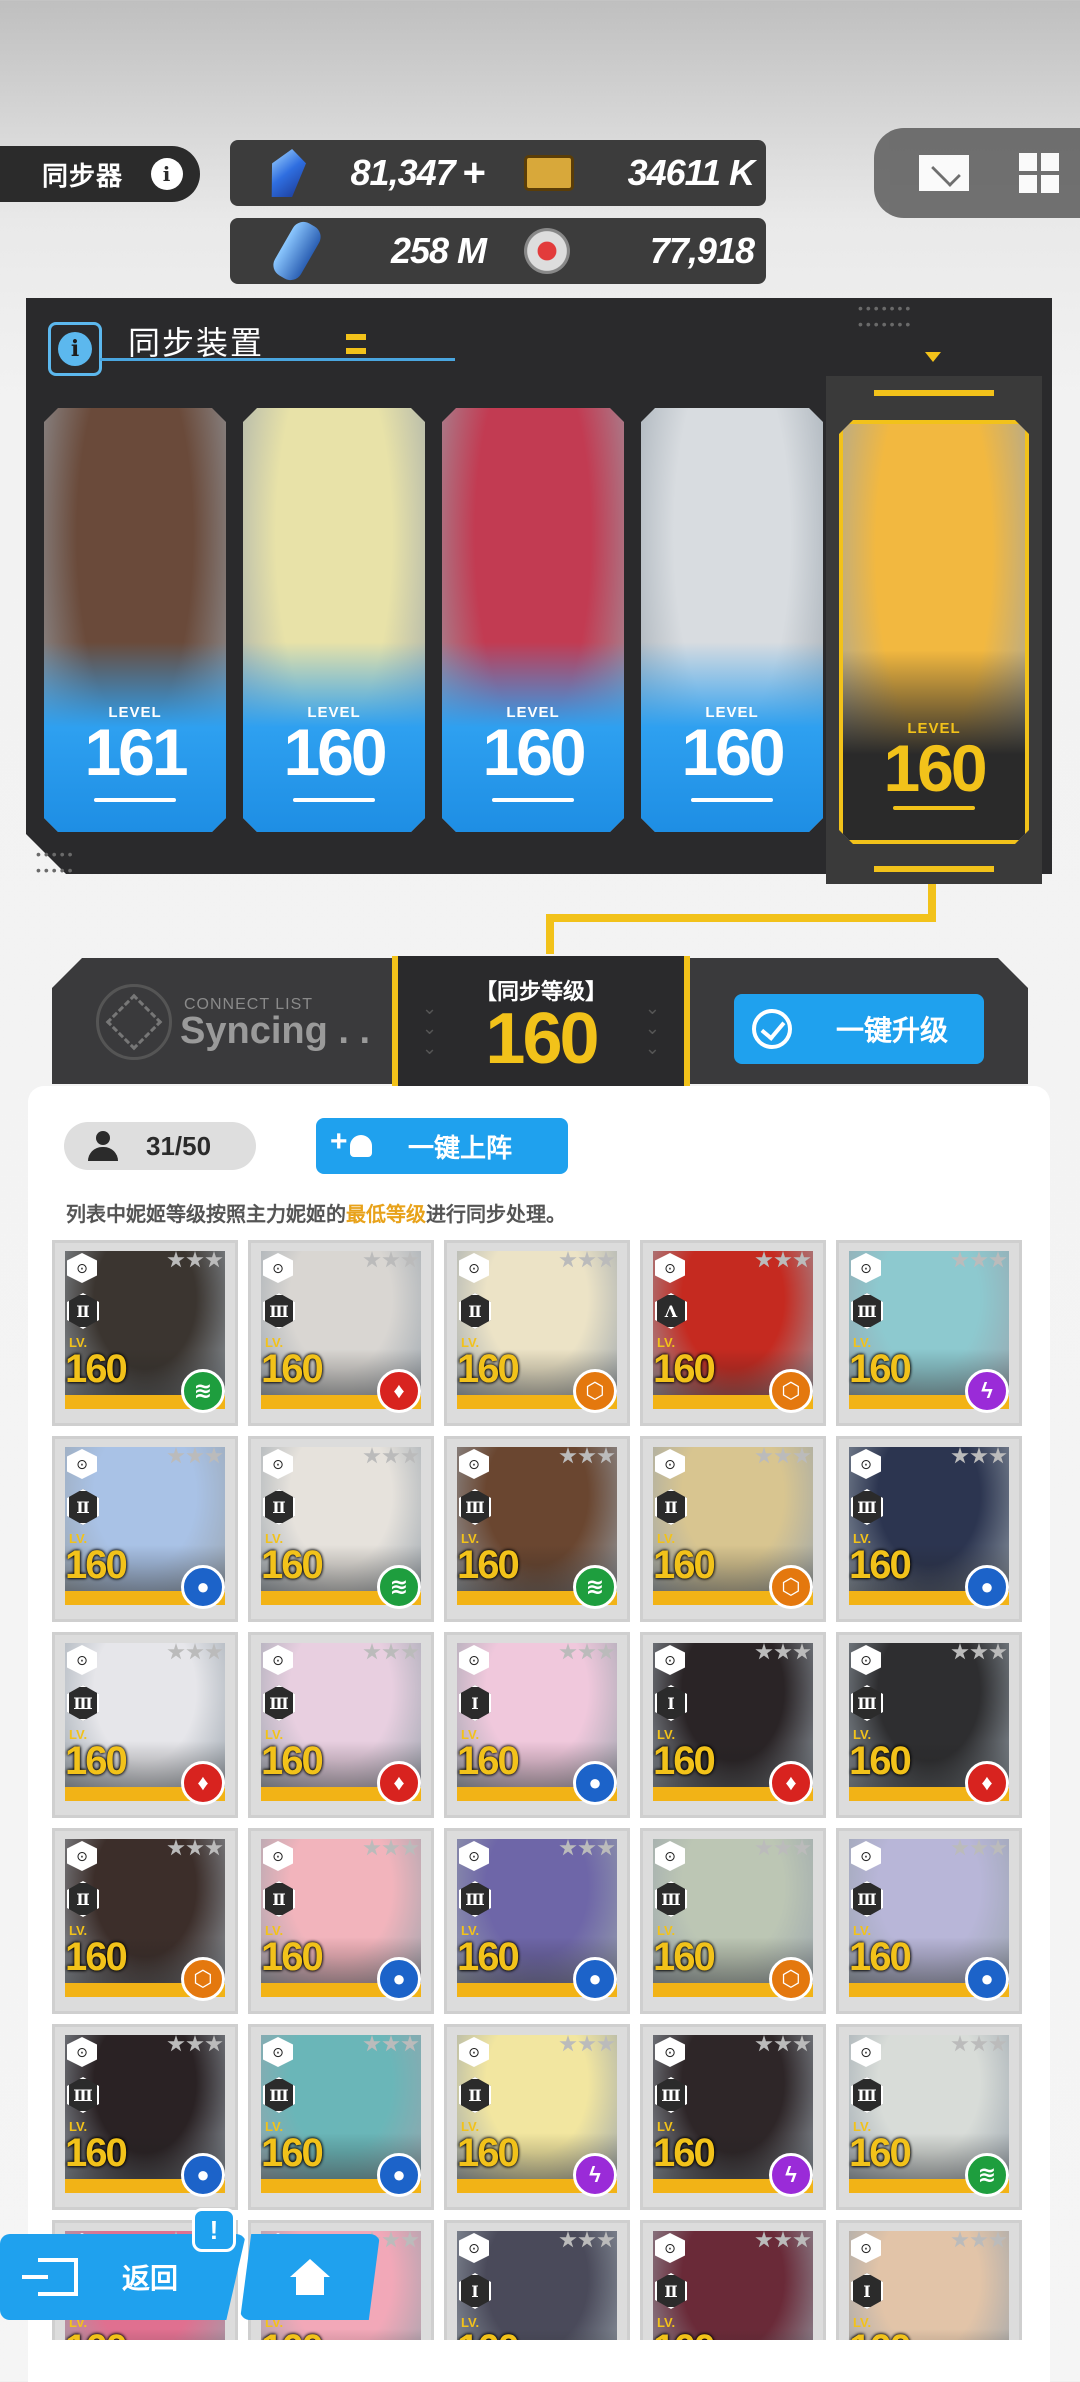 The height and width of the screenshot is (2382, 1080). I want to click on nikke-tile: ⊙ⅠLV.160⬡, so click(929, 2280).